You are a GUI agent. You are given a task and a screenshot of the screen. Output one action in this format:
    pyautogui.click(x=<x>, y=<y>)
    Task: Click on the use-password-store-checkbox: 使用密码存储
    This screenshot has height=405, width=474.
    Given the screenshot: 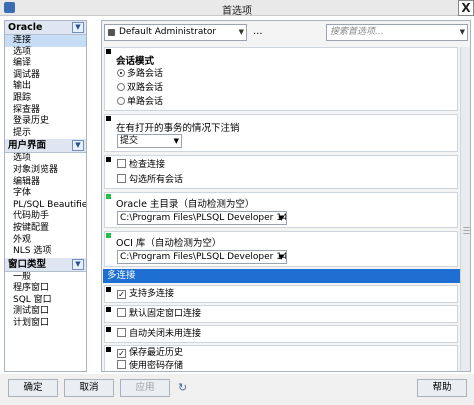 What is the action you would take?
    pyautogui.click(x=150, y=365)
    